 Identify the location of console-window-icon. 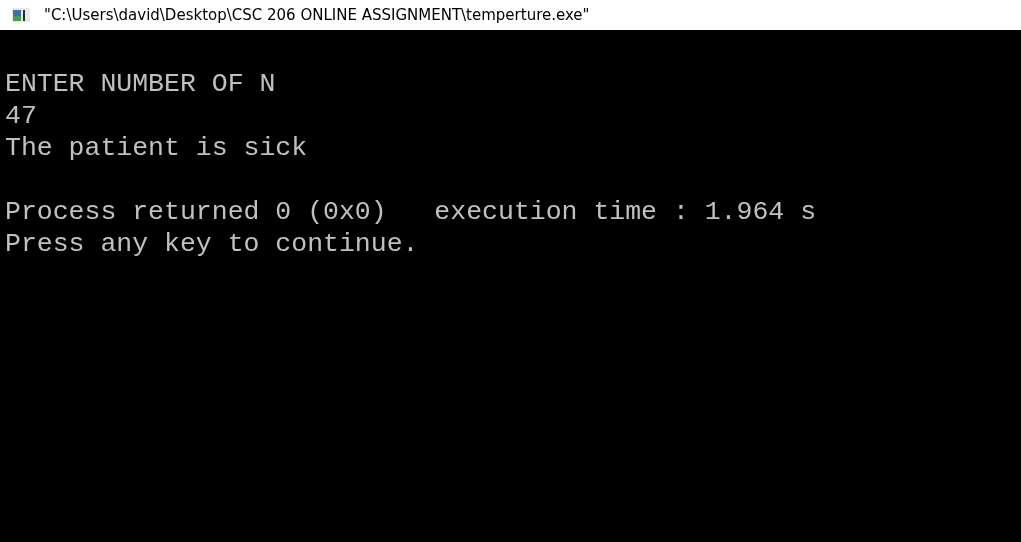
(21, 15).